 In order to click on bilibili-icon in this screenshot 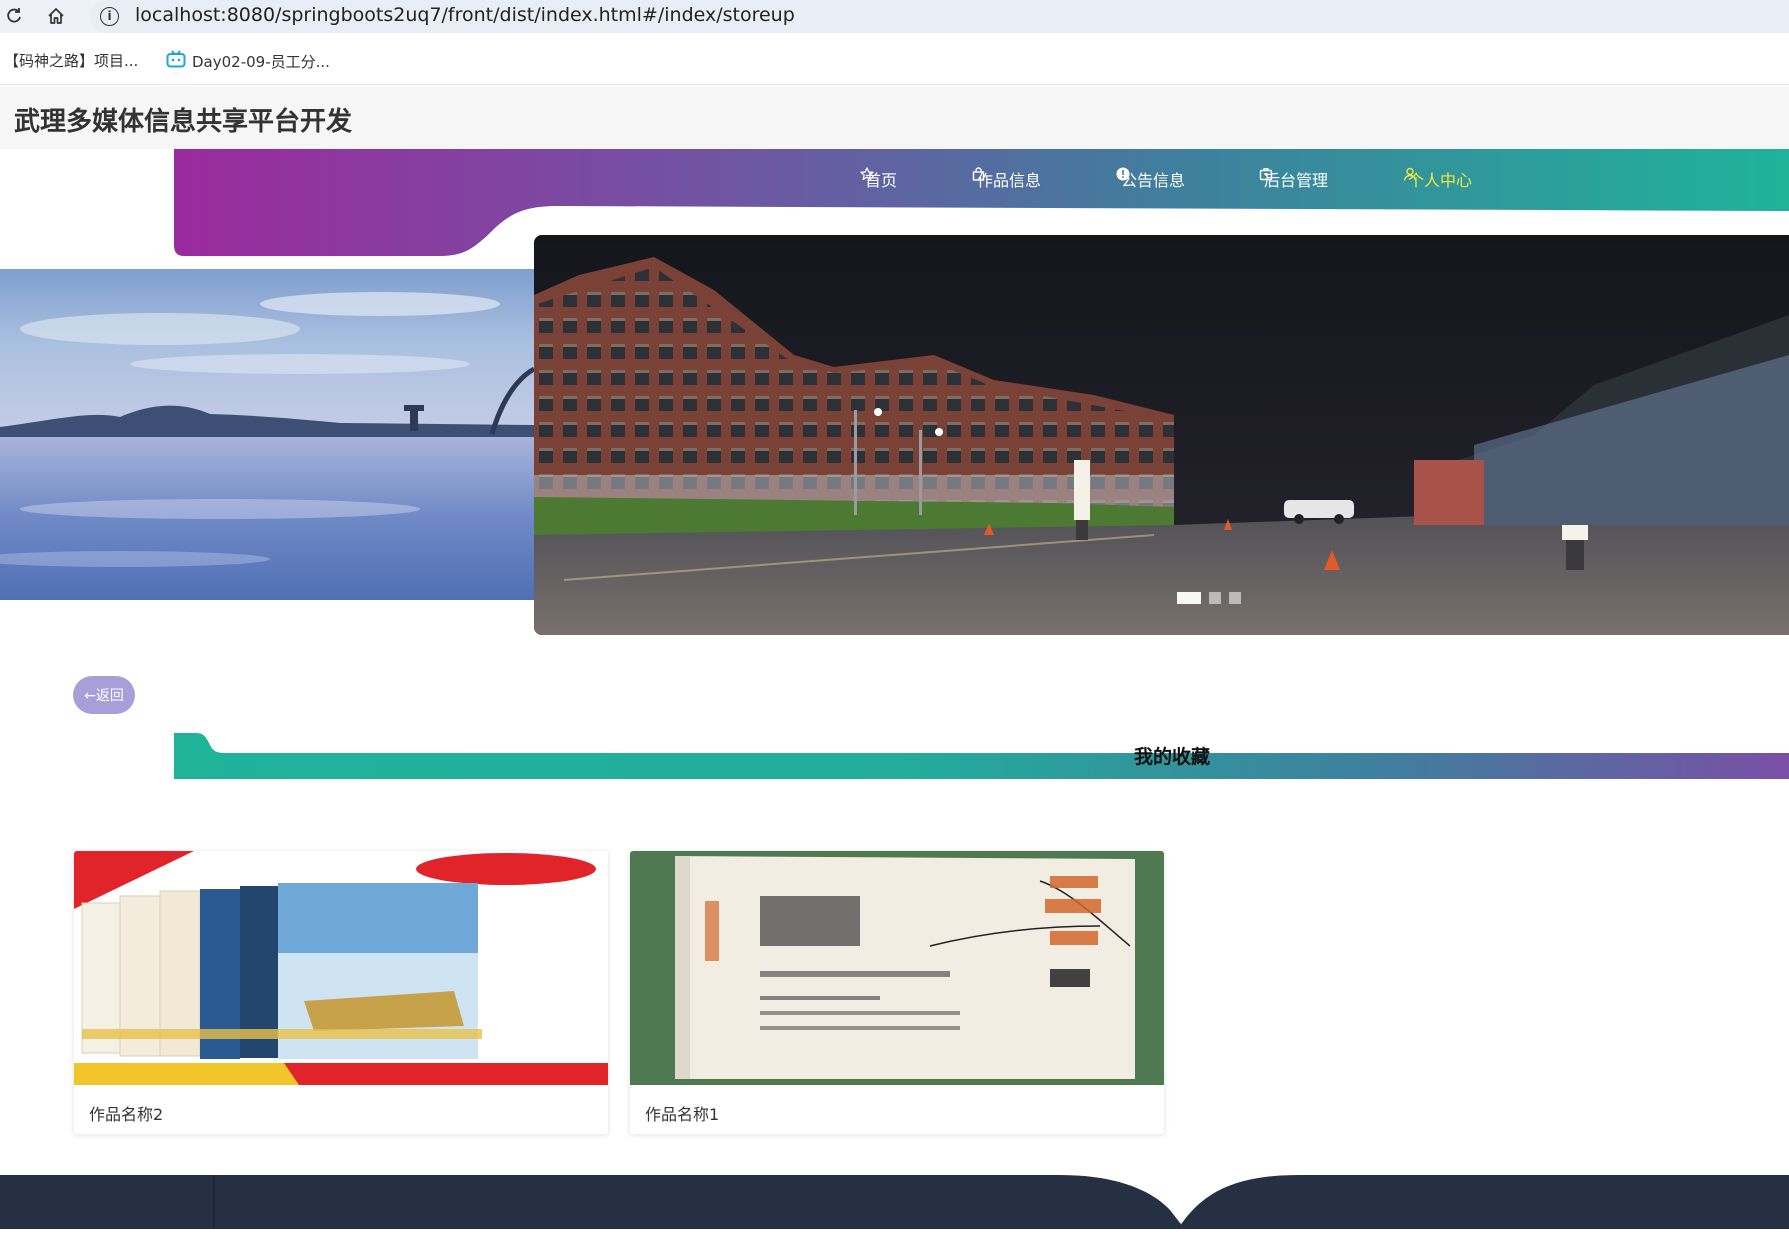, I will do `click(176, 61)`.